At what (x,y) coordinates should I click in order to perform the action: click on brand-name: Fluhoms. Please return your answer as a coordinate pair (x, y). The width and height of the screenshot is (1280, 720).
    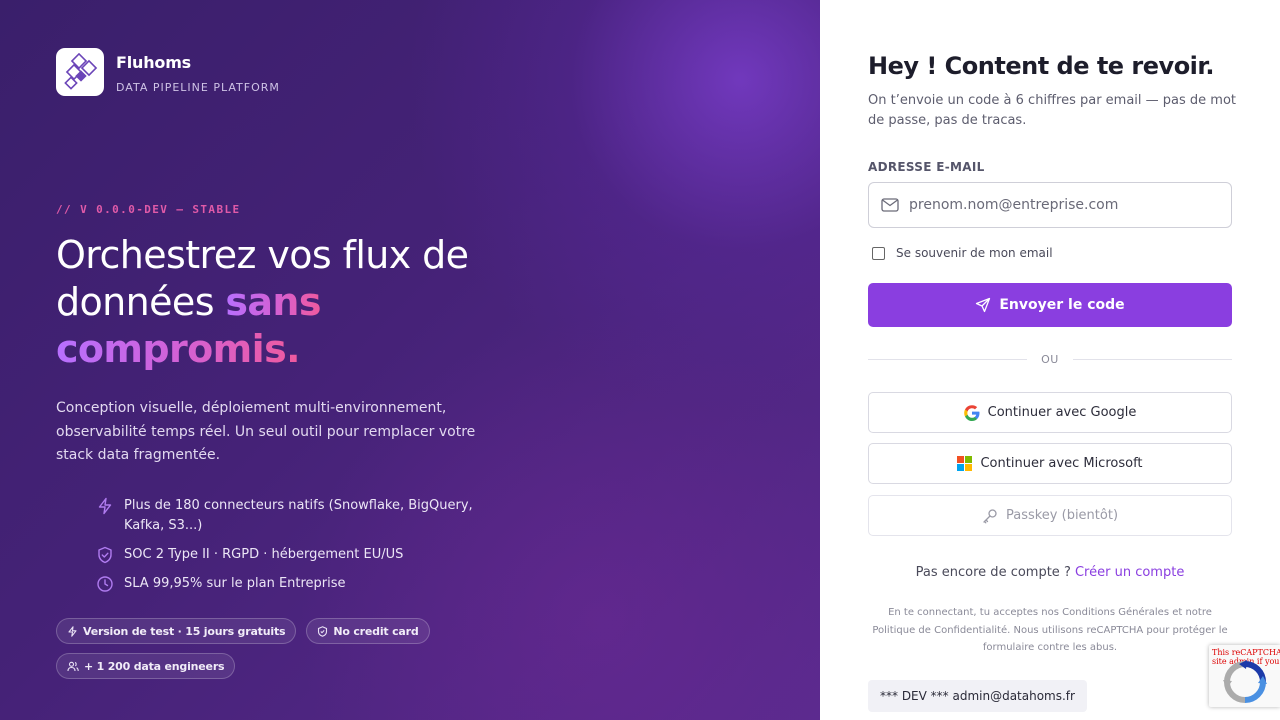
    Looking at the image, I should click on (153, 62).